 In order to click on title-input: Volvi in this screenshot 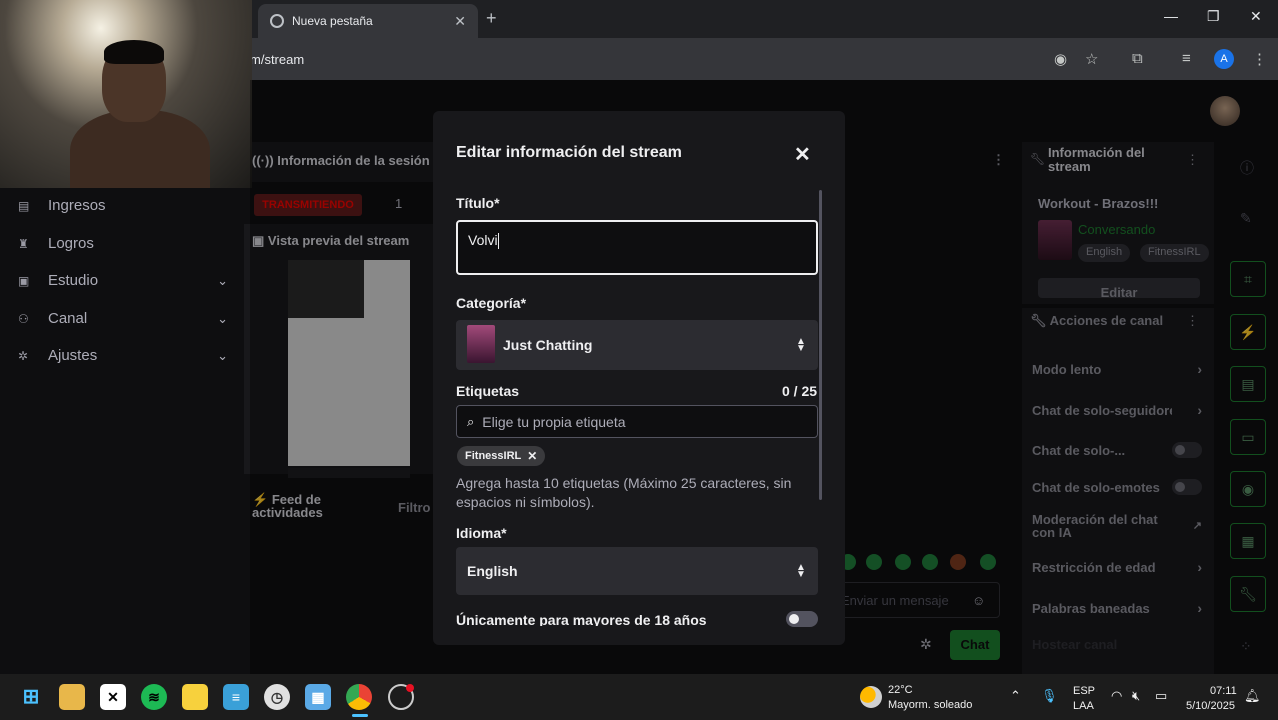, I will do `click(637, 247)`.